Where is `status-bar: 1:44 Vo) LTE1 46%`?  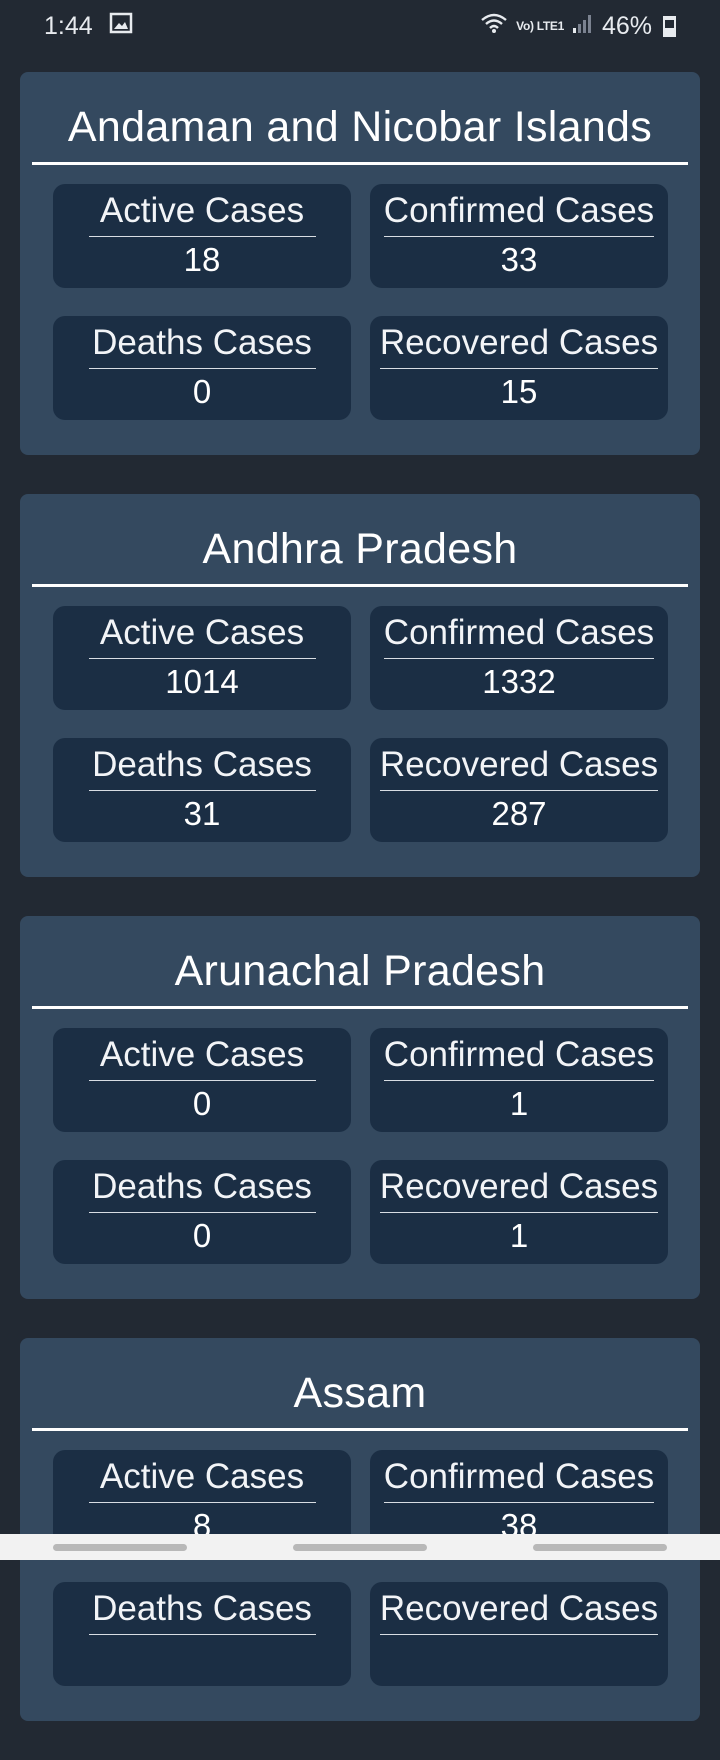 status-bar: 1:44 Vo) LTE1 46% is located at coordinates (360, 26).